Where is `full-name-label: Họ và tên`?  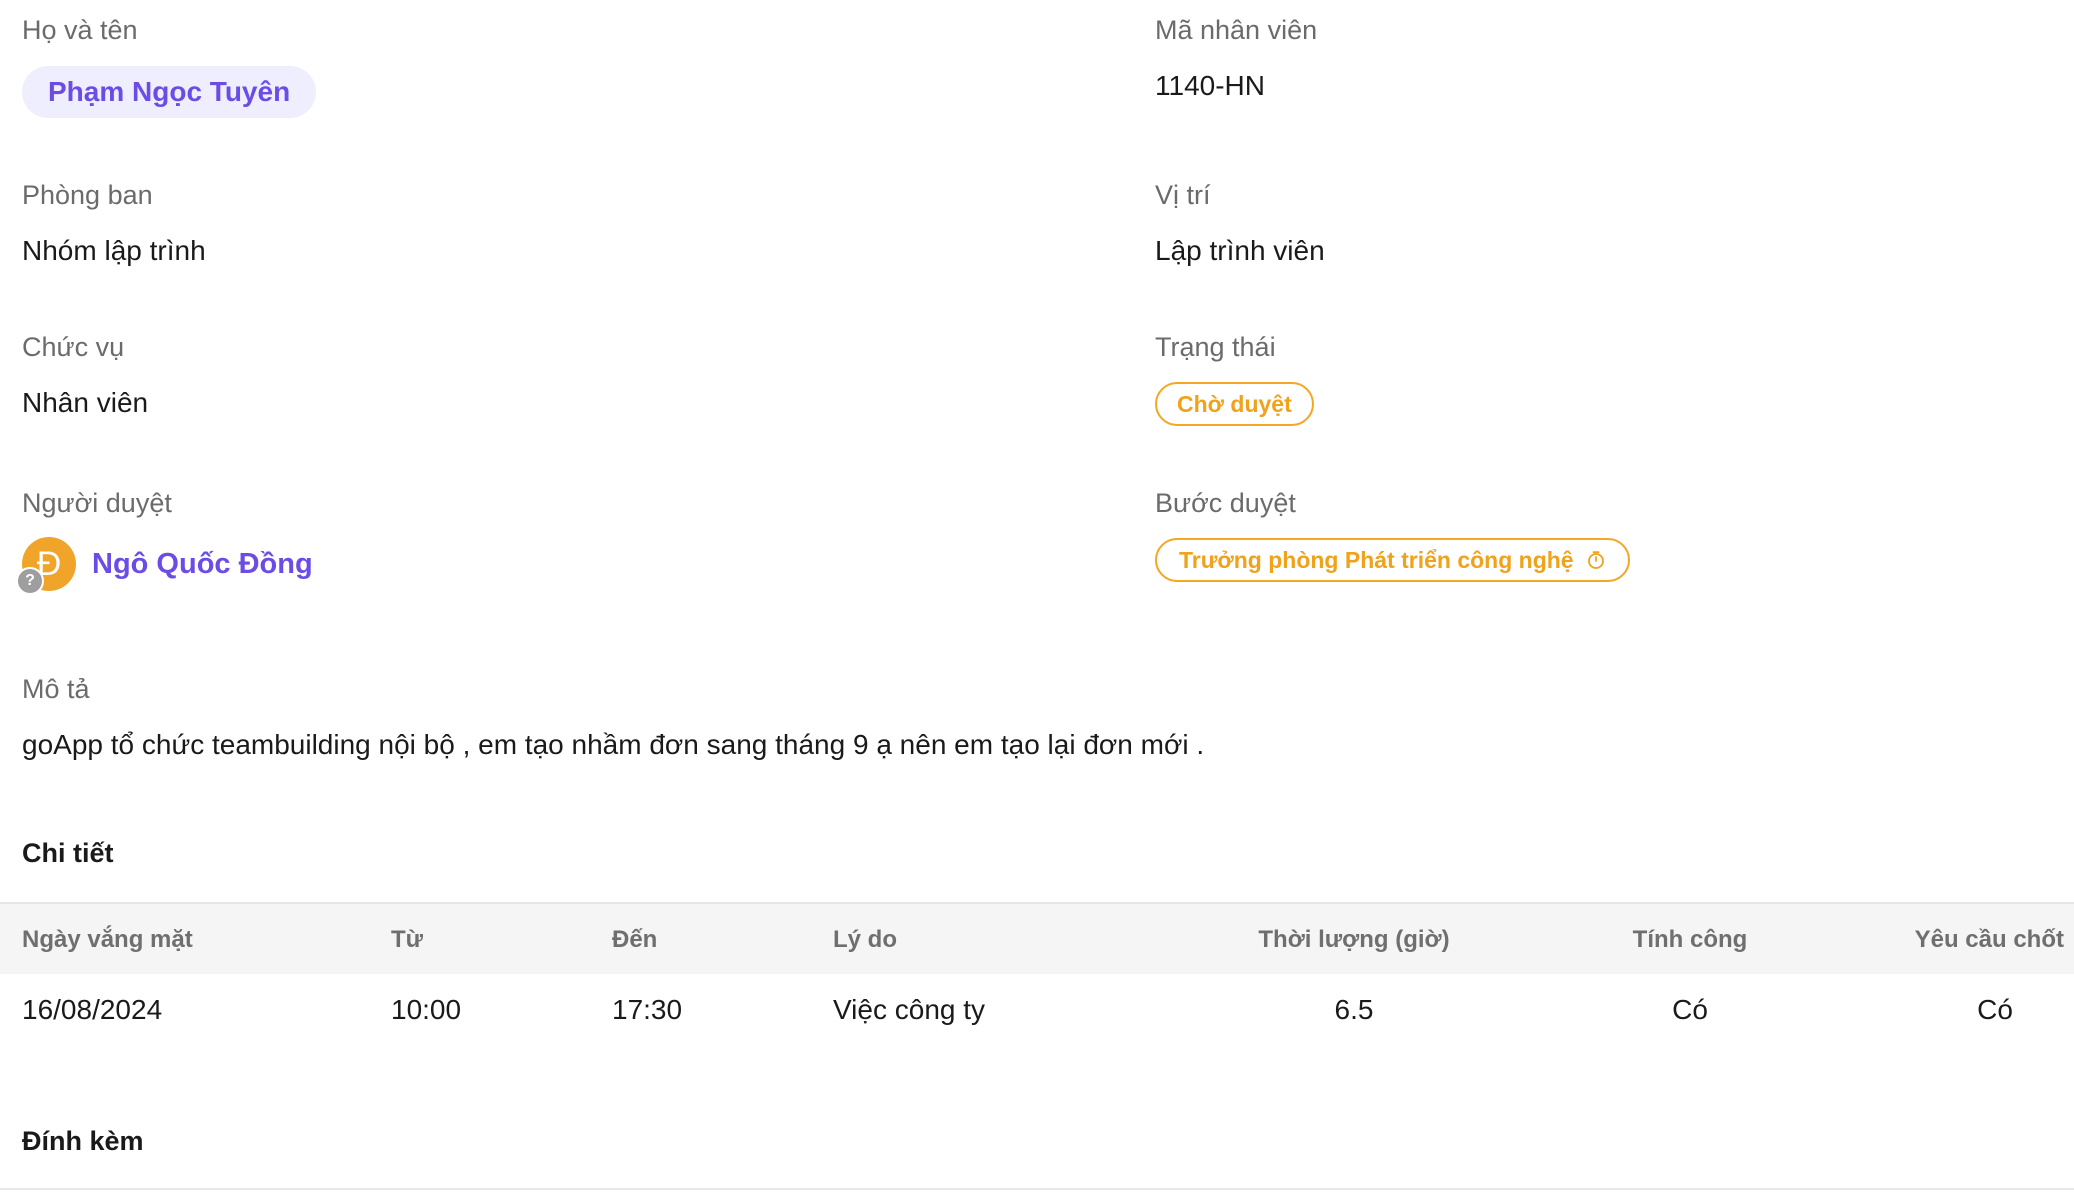
full-name-label: Họ và tên is located at coordinates (80, 30).